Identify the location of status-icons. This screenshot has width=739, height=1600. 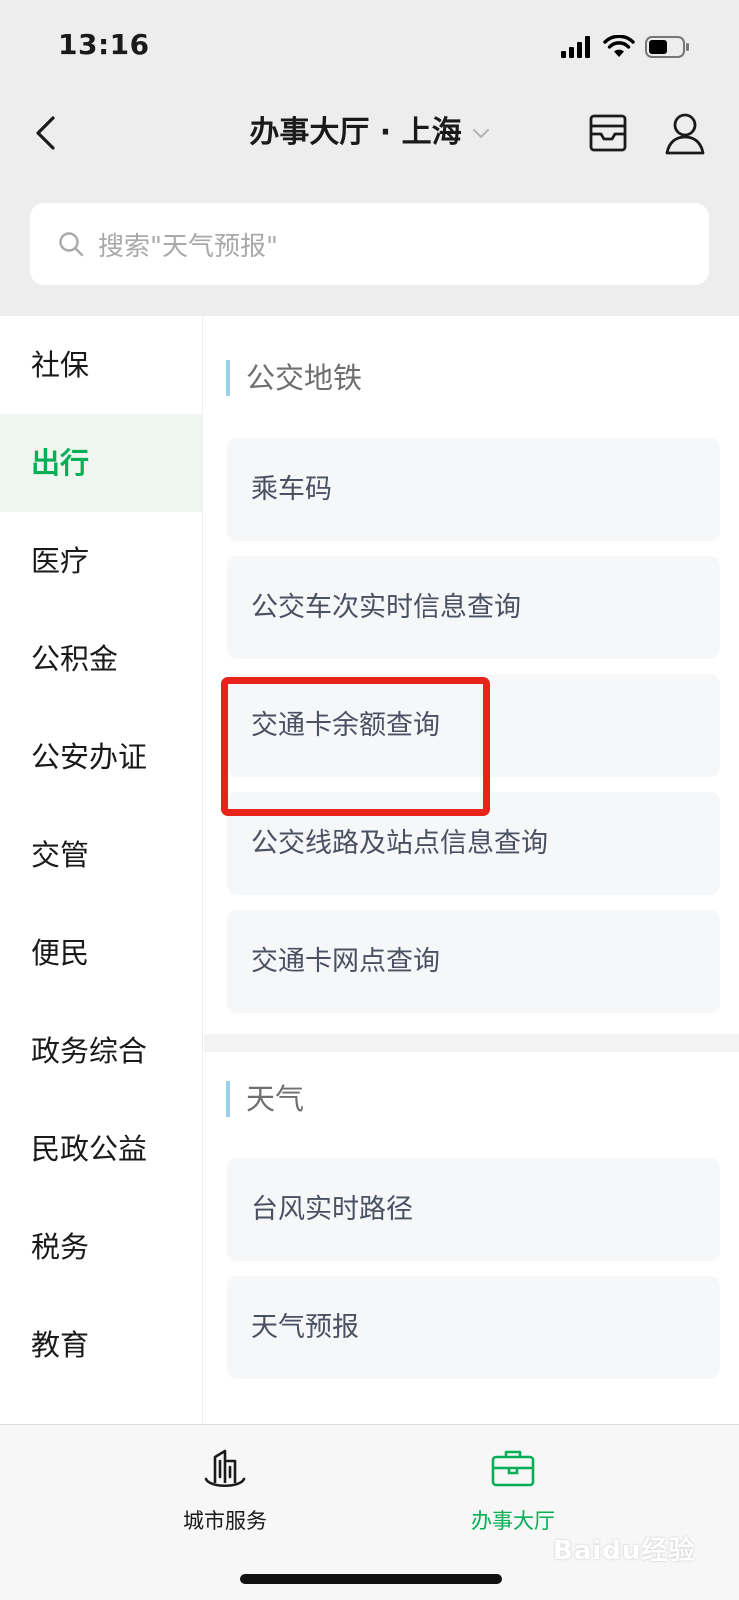
(626, 47).